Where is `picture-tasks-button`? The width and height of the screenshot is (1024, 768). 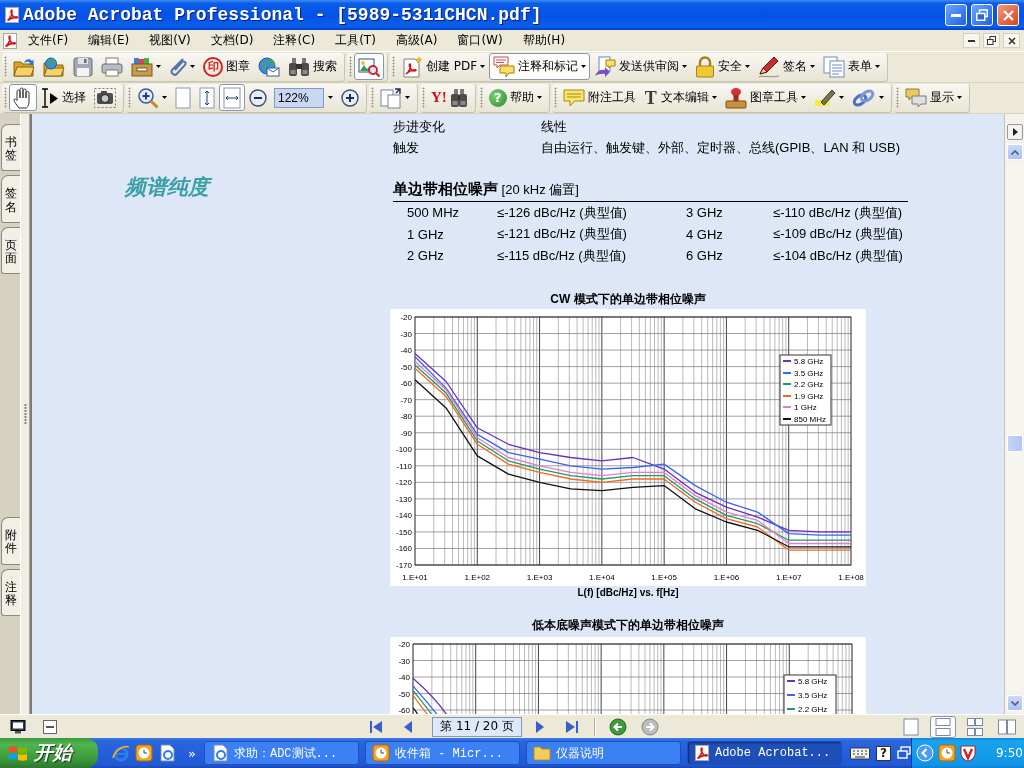
picture-tasks-button is located at coordinates (369, 66).